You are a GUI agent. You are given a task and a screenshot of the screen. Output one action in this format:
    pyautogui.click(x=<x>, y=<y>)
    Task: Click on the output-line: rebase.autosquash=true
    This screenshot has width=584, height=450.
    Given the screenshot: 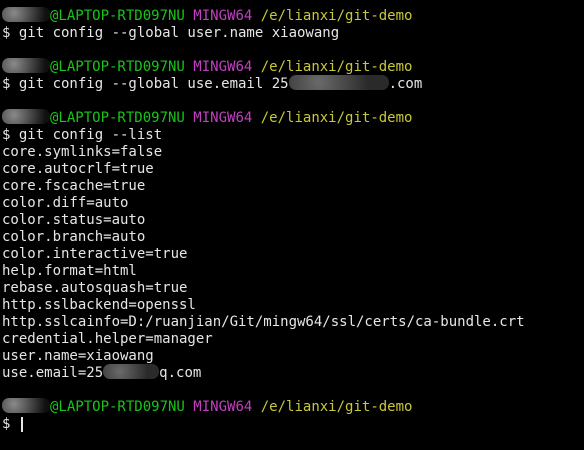 What is the action you would take?
    pyautogui.click(x=95, y=288)
    